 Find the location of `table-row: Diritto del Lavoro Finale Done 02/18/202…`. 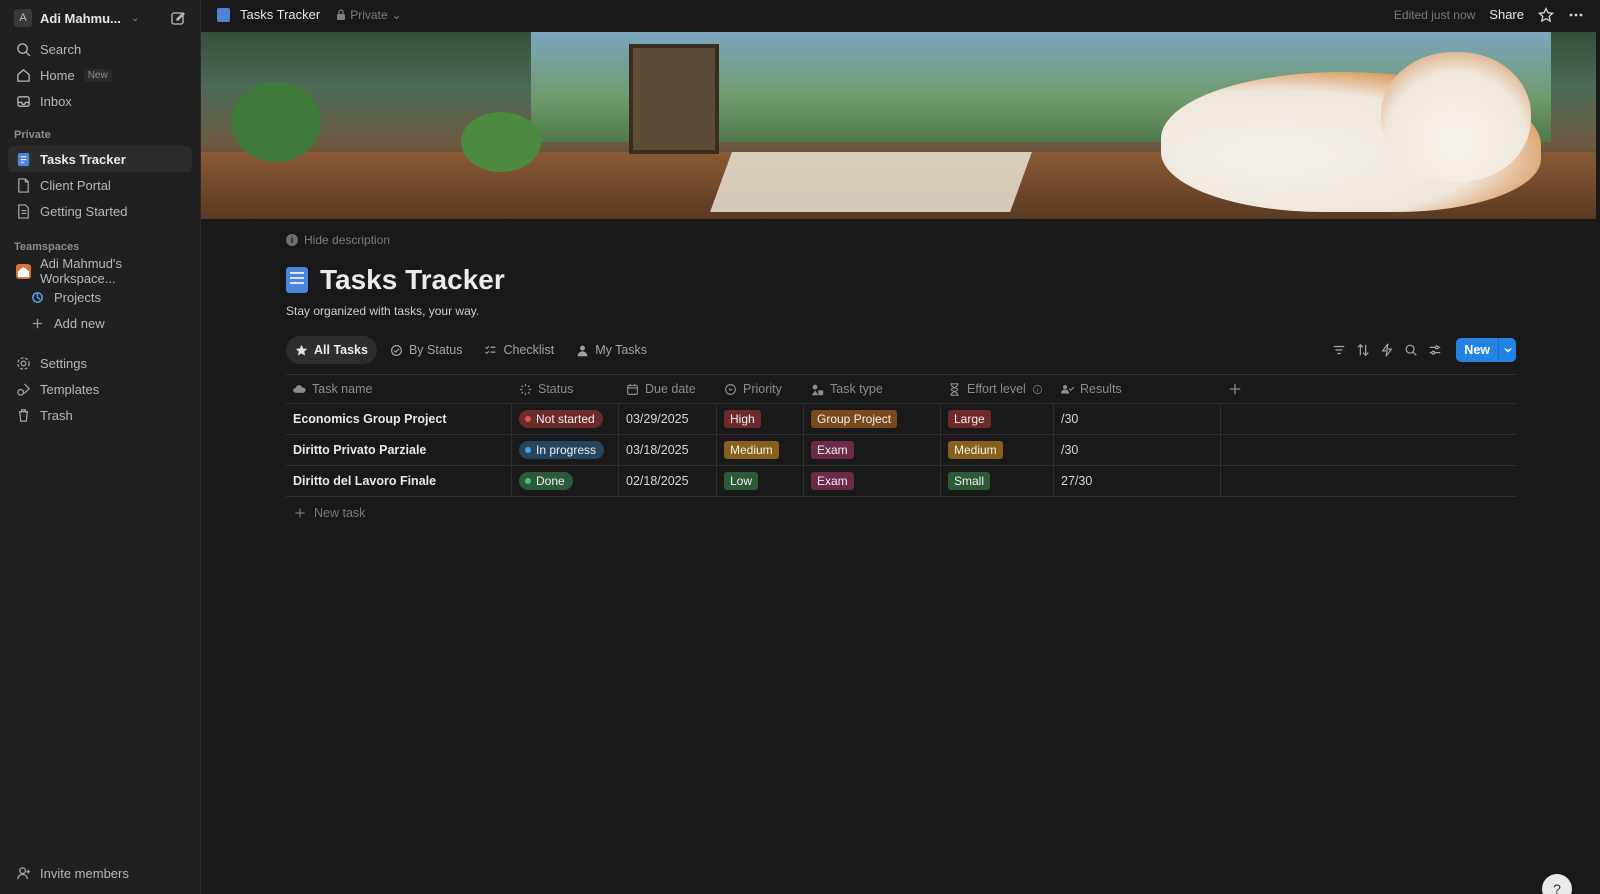

table-row: Diritto del Lavoro Finale Done 02/18/202… is located at coordinates (901, 481).